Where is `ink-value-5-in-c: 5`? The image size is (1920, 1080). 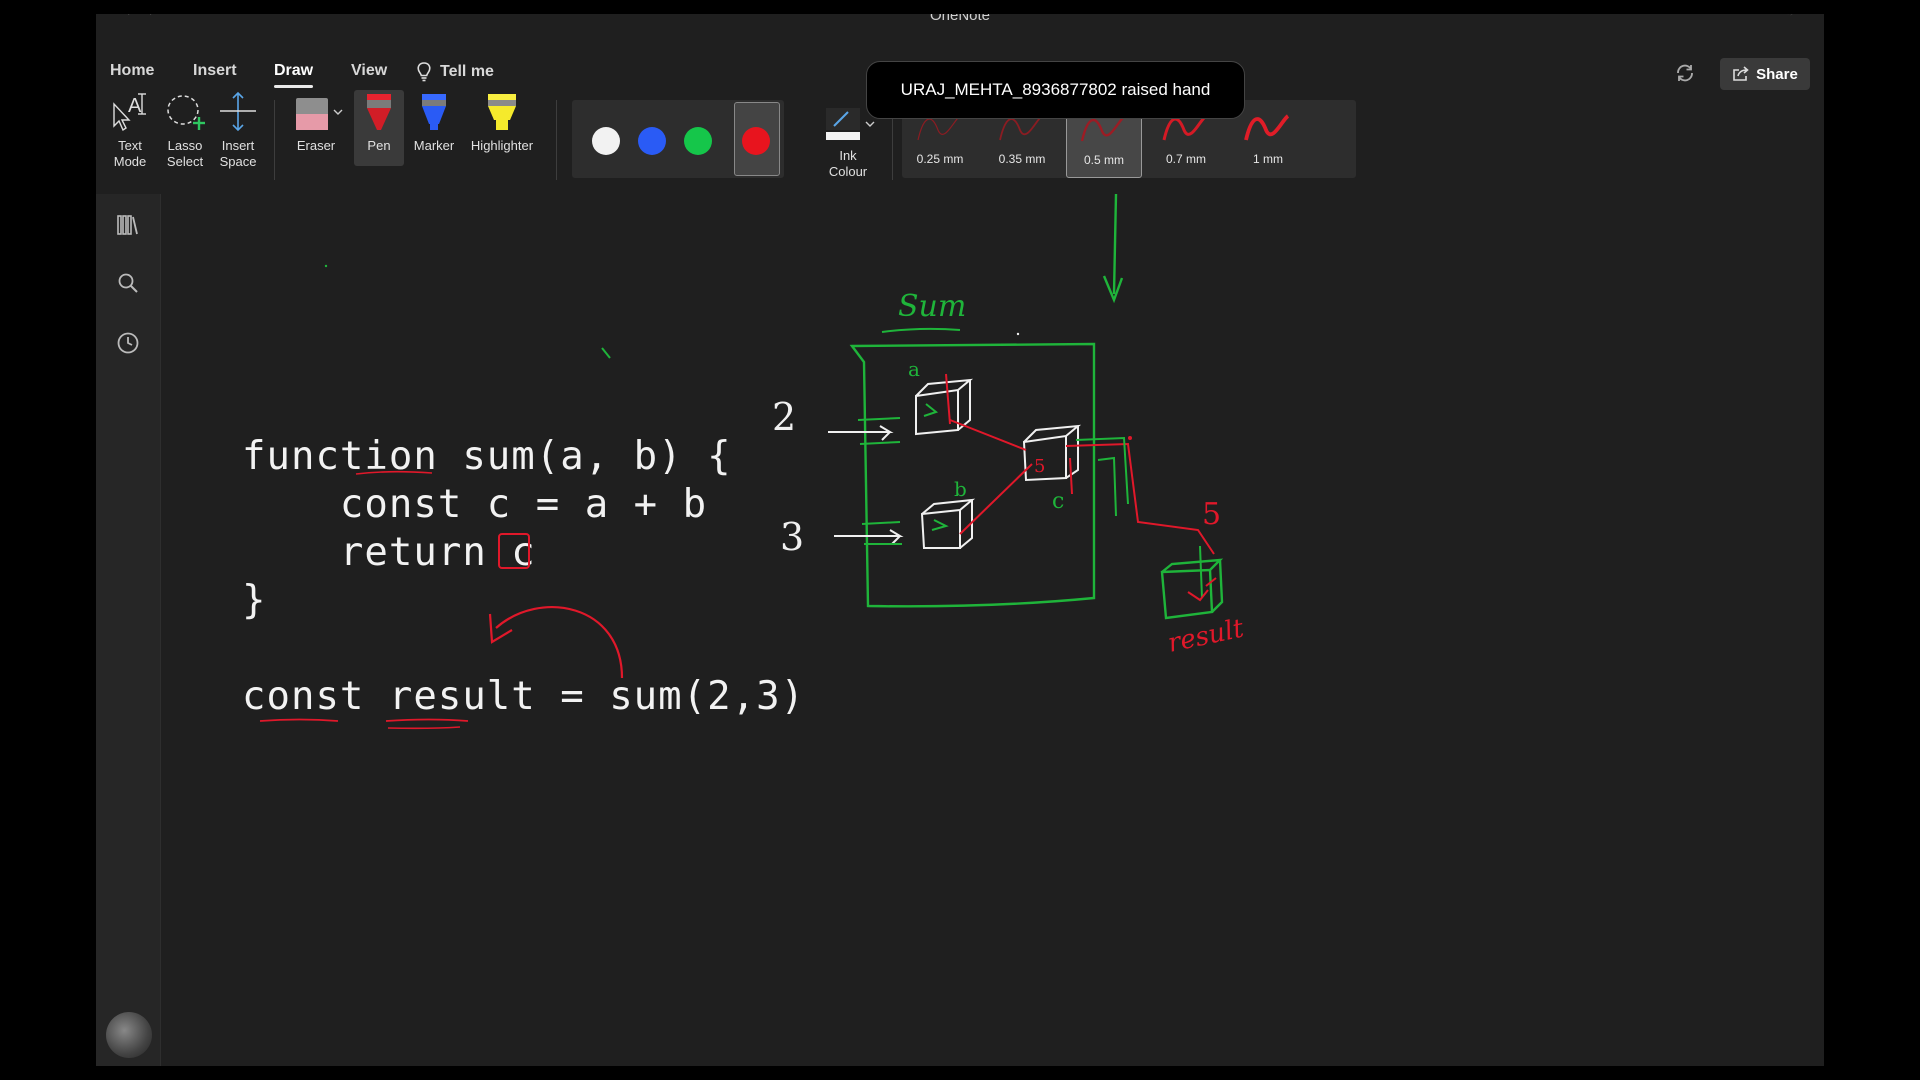 ink-value-5-in-c: 5 is located at coordinates (1039, 466).